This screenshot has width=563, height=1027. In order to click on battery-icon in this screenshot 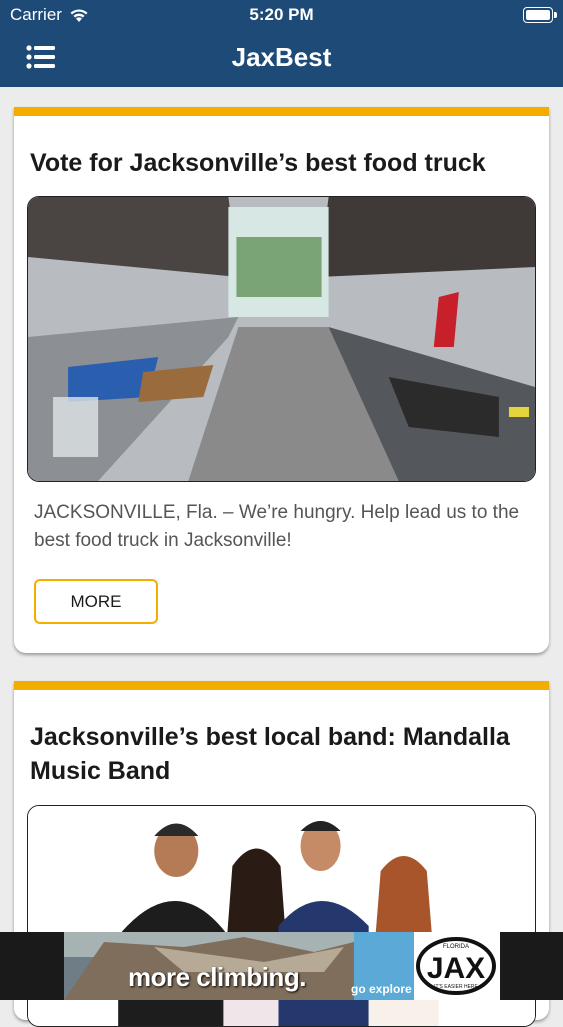, I will do `click(540, 15)`.